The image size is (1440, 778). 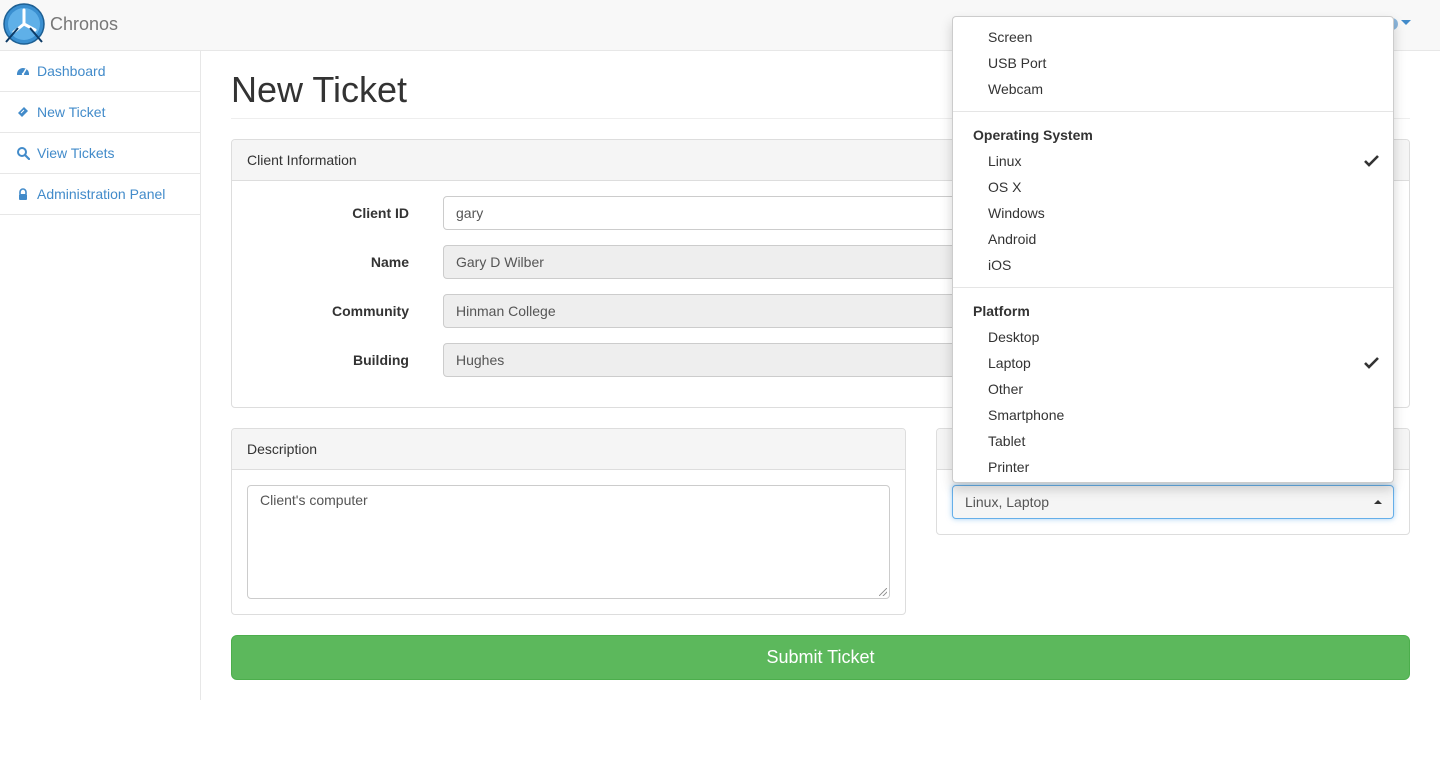 What do you see at coordinates (1173, 187) in the screenshot?
I see `dropdown-option-os-x: OS X` at bounding box center [1173, 187].